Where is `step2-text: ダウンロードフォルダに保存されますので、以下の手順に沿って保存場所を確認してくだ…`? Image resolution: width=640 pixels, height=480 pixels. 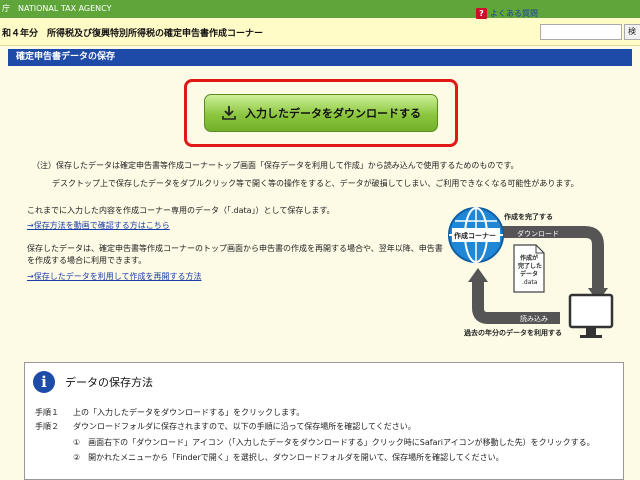
step2-text: ダウンロードフォルダに保存されますので、以下の手順に沿って保存場所を確認してくだ… is located at coordinates (244, 426).